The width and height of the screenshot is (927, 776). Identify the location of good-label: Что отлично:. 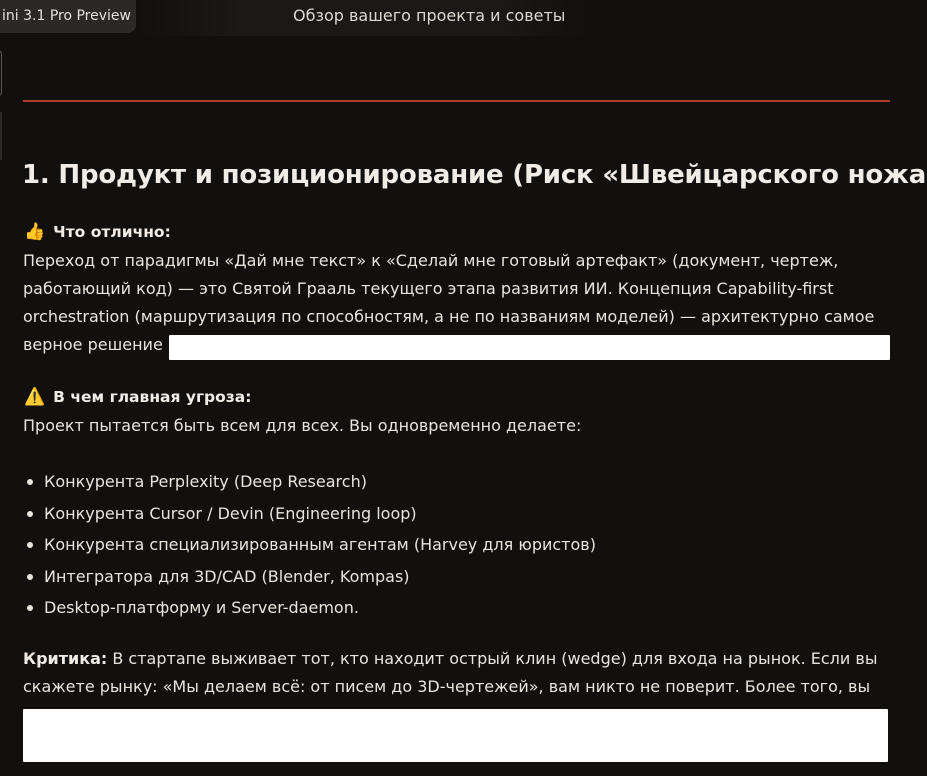
(112, 232).